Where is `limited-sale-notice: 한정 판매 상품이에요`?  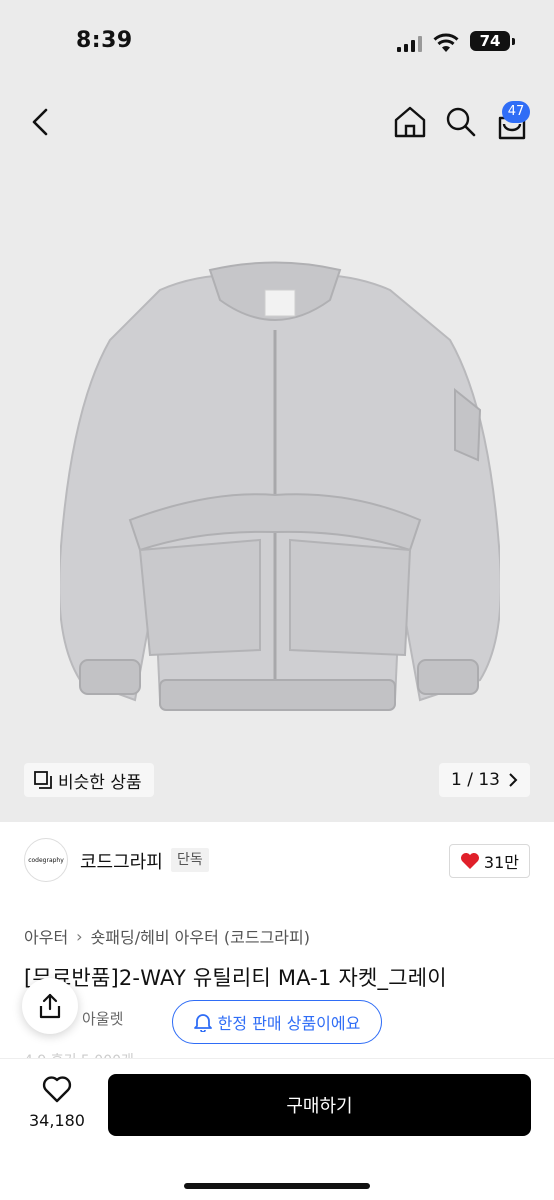 limited-sale-notice: 한정 판매 상품이에요 is located at coordinates (277, 1022).